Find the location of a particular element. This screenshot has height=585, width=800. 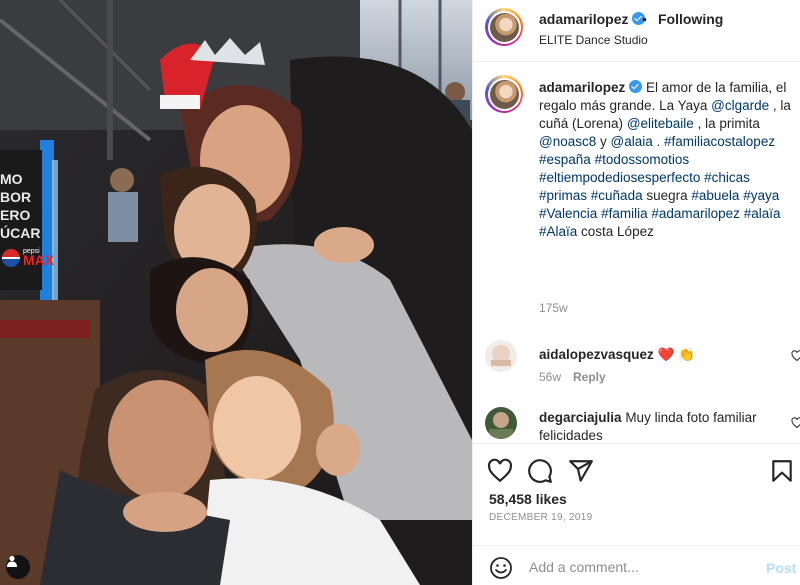

caption-link: #Valencia is located at coordinates (568, 213).